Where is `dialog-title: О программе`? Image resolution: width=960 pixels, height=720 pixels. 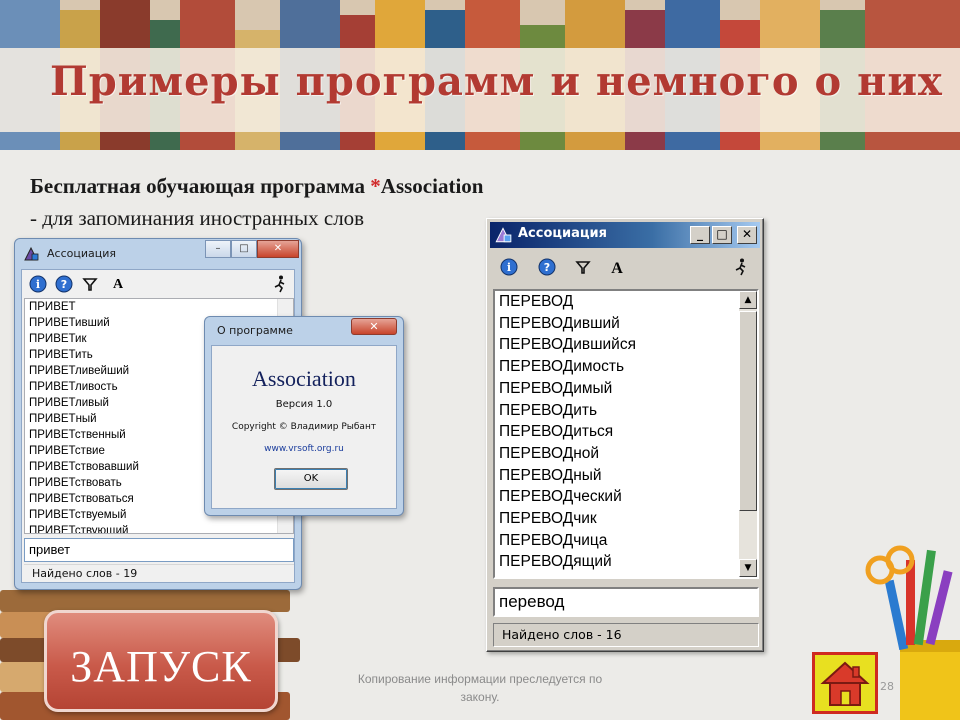
dialog-title: О программе is located at coordinates (255, 330).